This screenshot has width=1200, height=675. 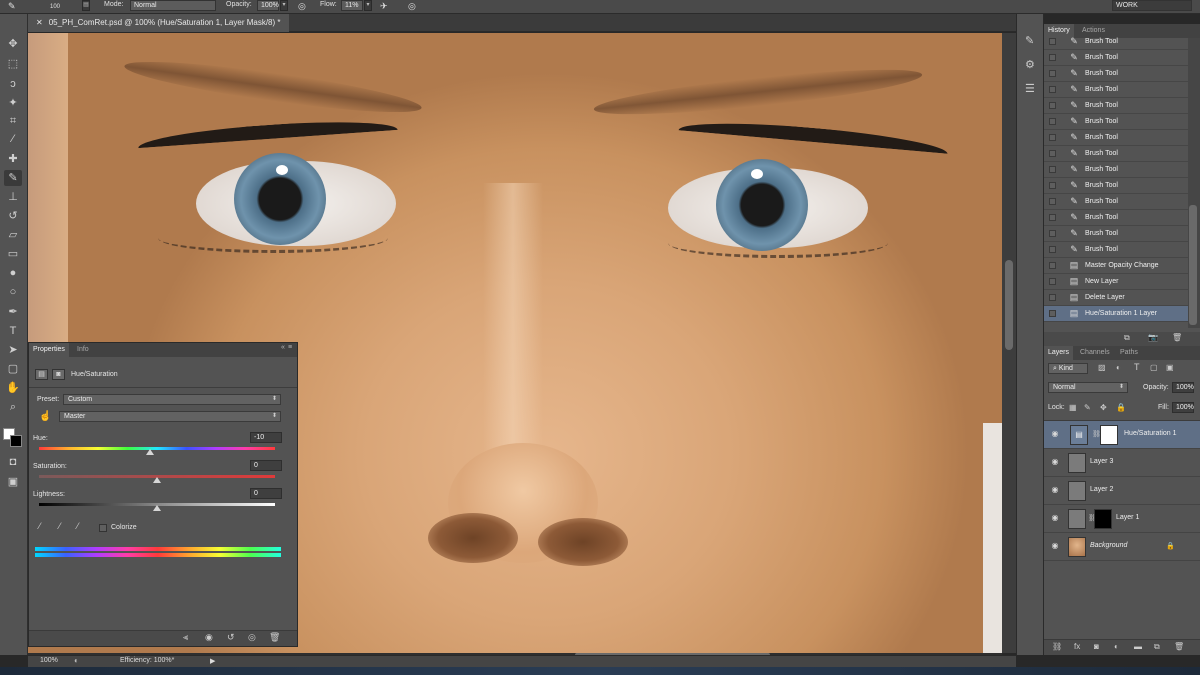 I want to click on layer-opacity-field: 100%, so click(x=1183, y=387).